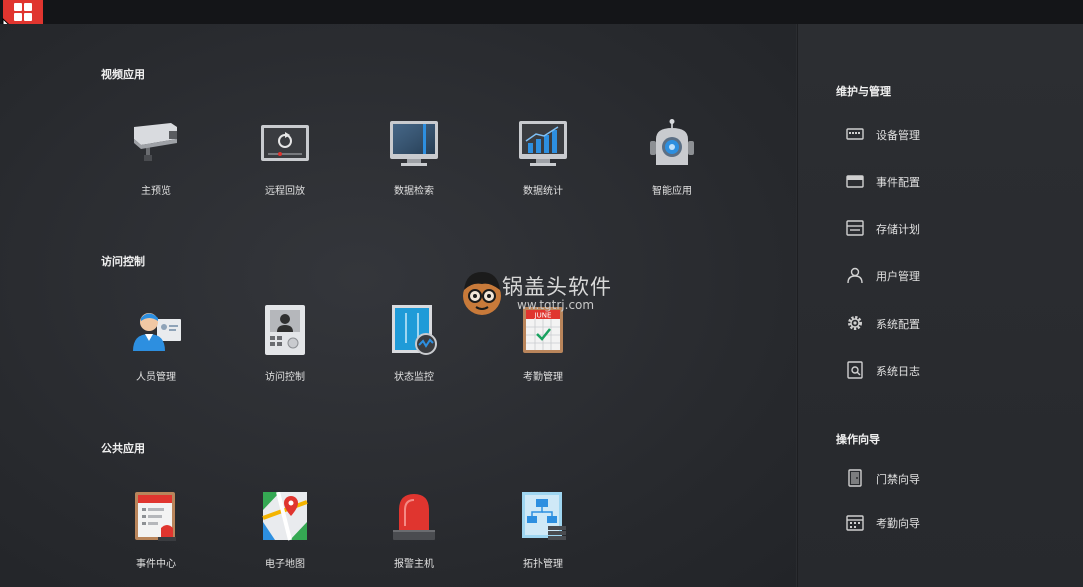 The width and height of the screenshot is (1083, 587). What do you see at coordinates (855, 181) in the screenshot?
I see `event-config-icon` at bounding box center [855, 181].